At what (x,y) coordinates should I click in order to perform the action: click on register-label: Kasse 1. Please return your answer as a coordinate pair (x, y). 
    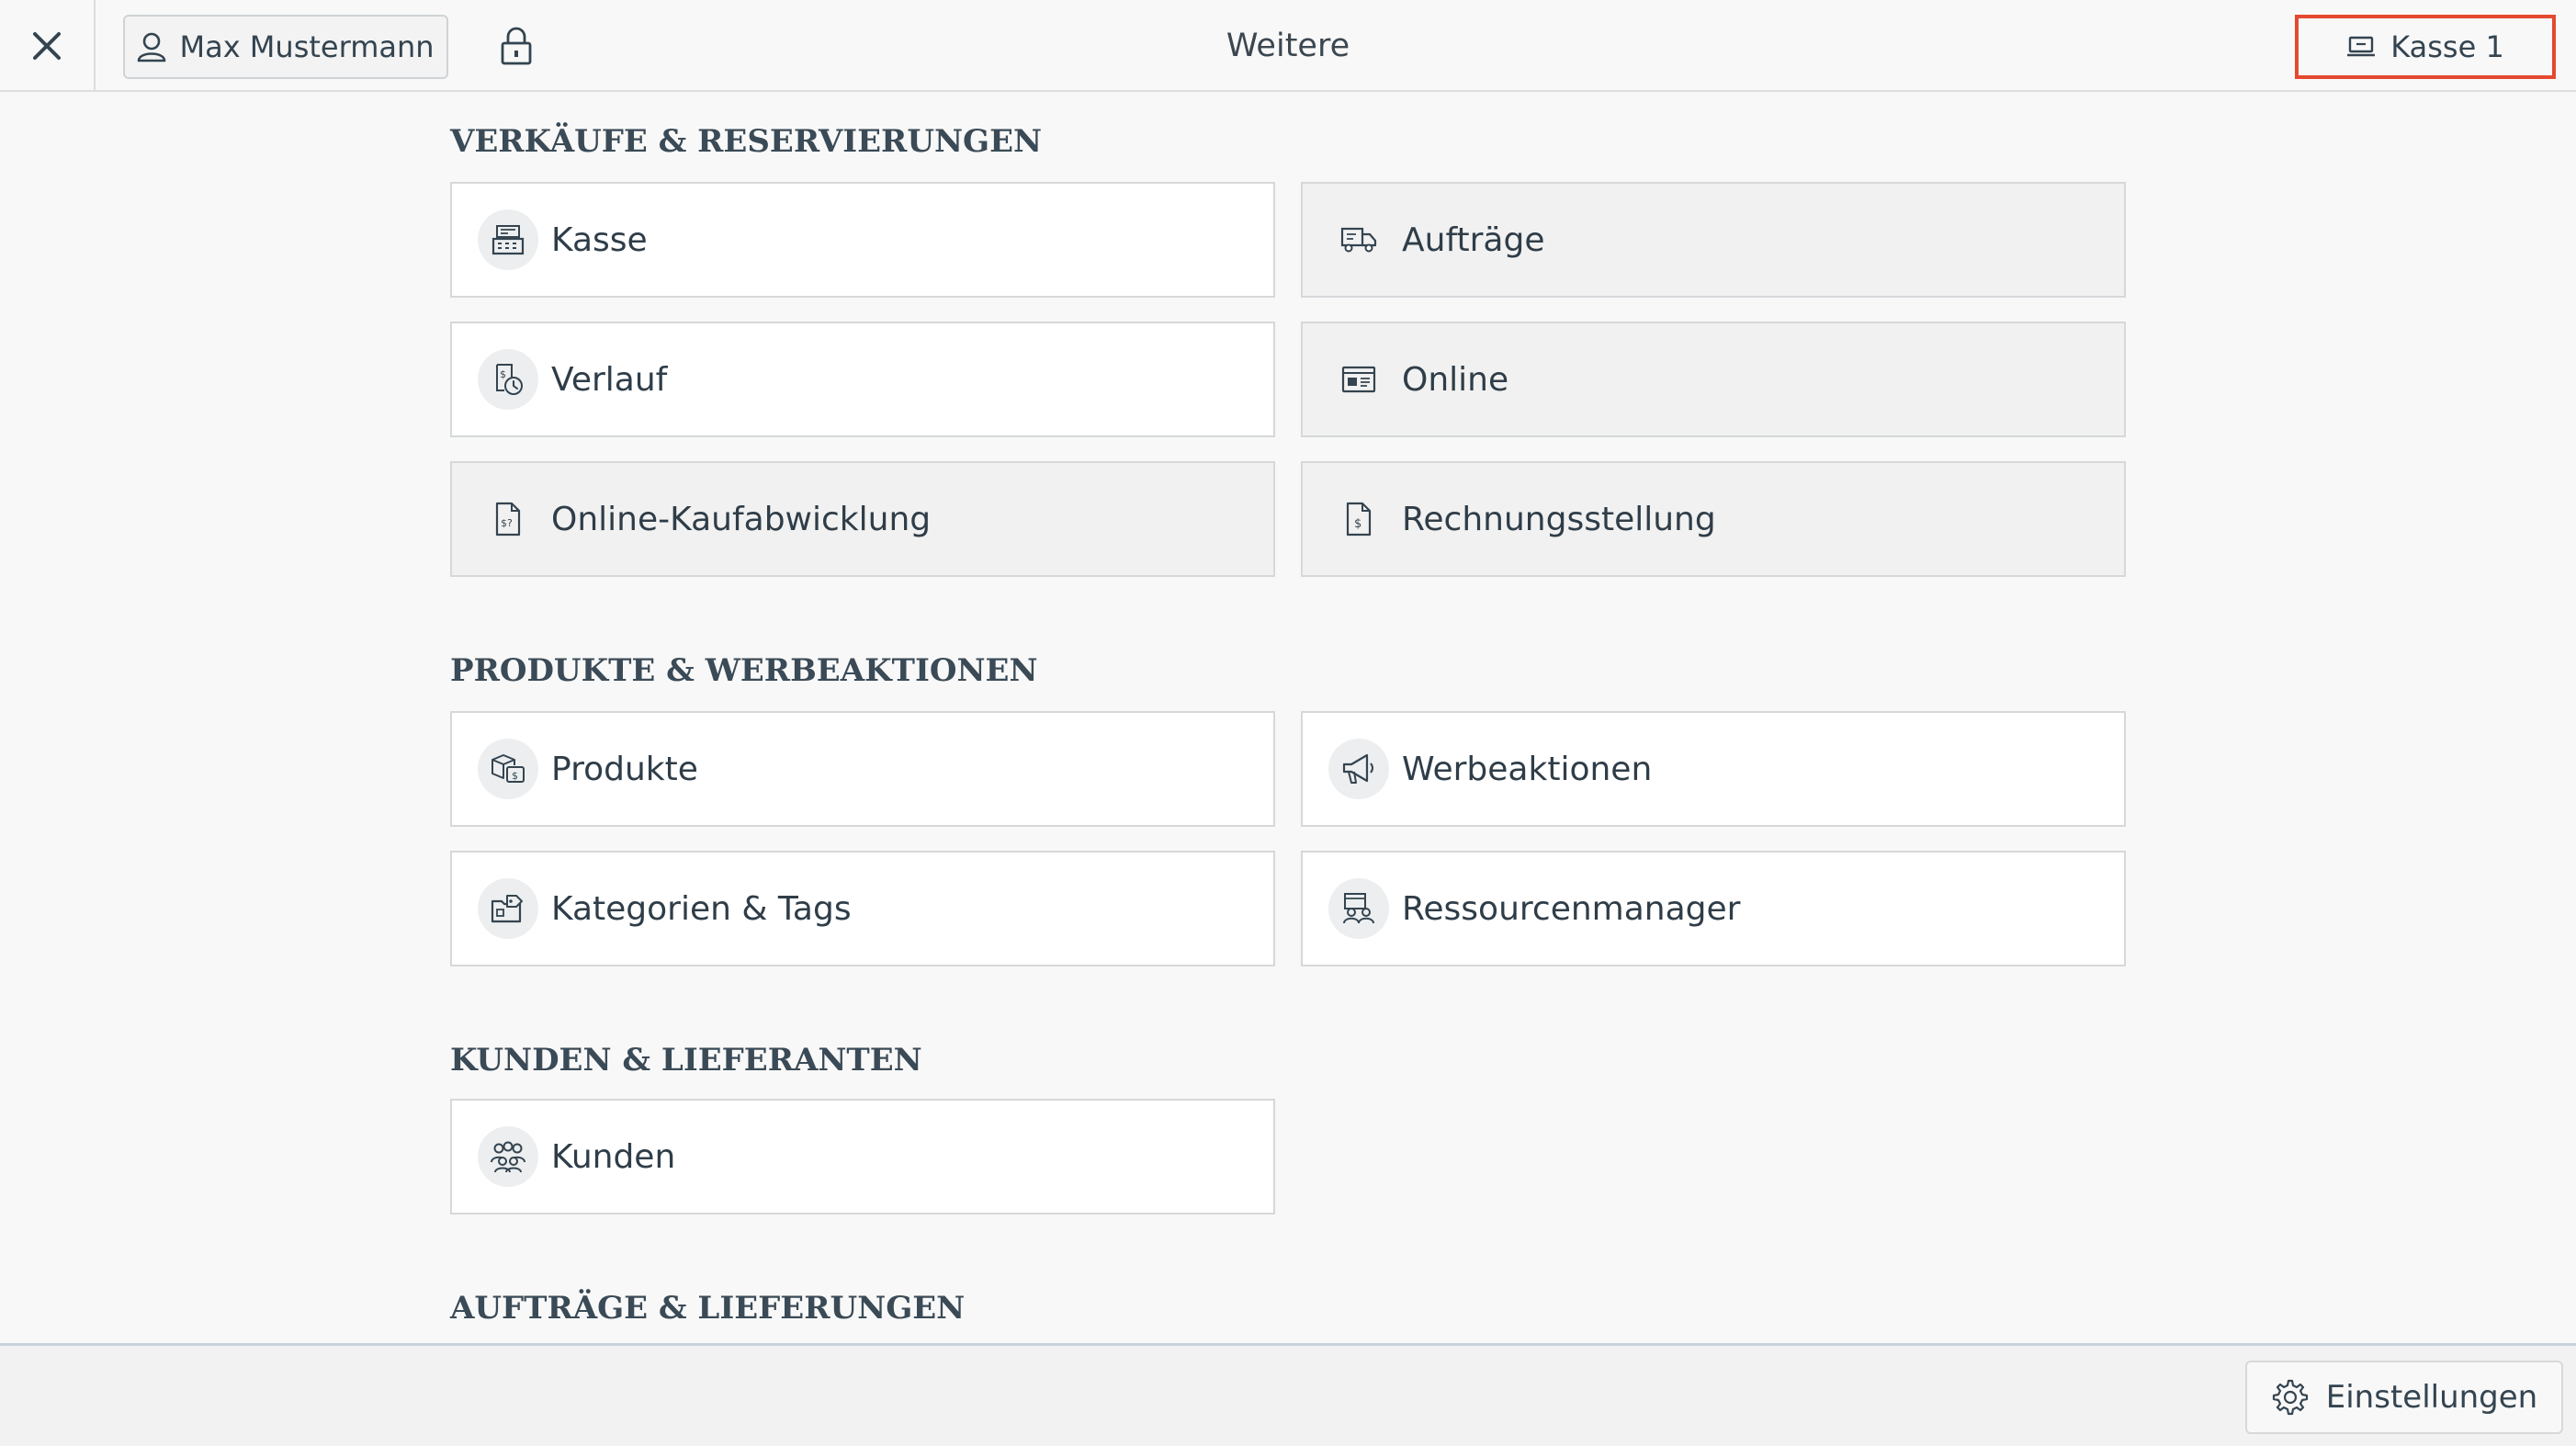
    Looking at the image, I should click on (2447, 46).